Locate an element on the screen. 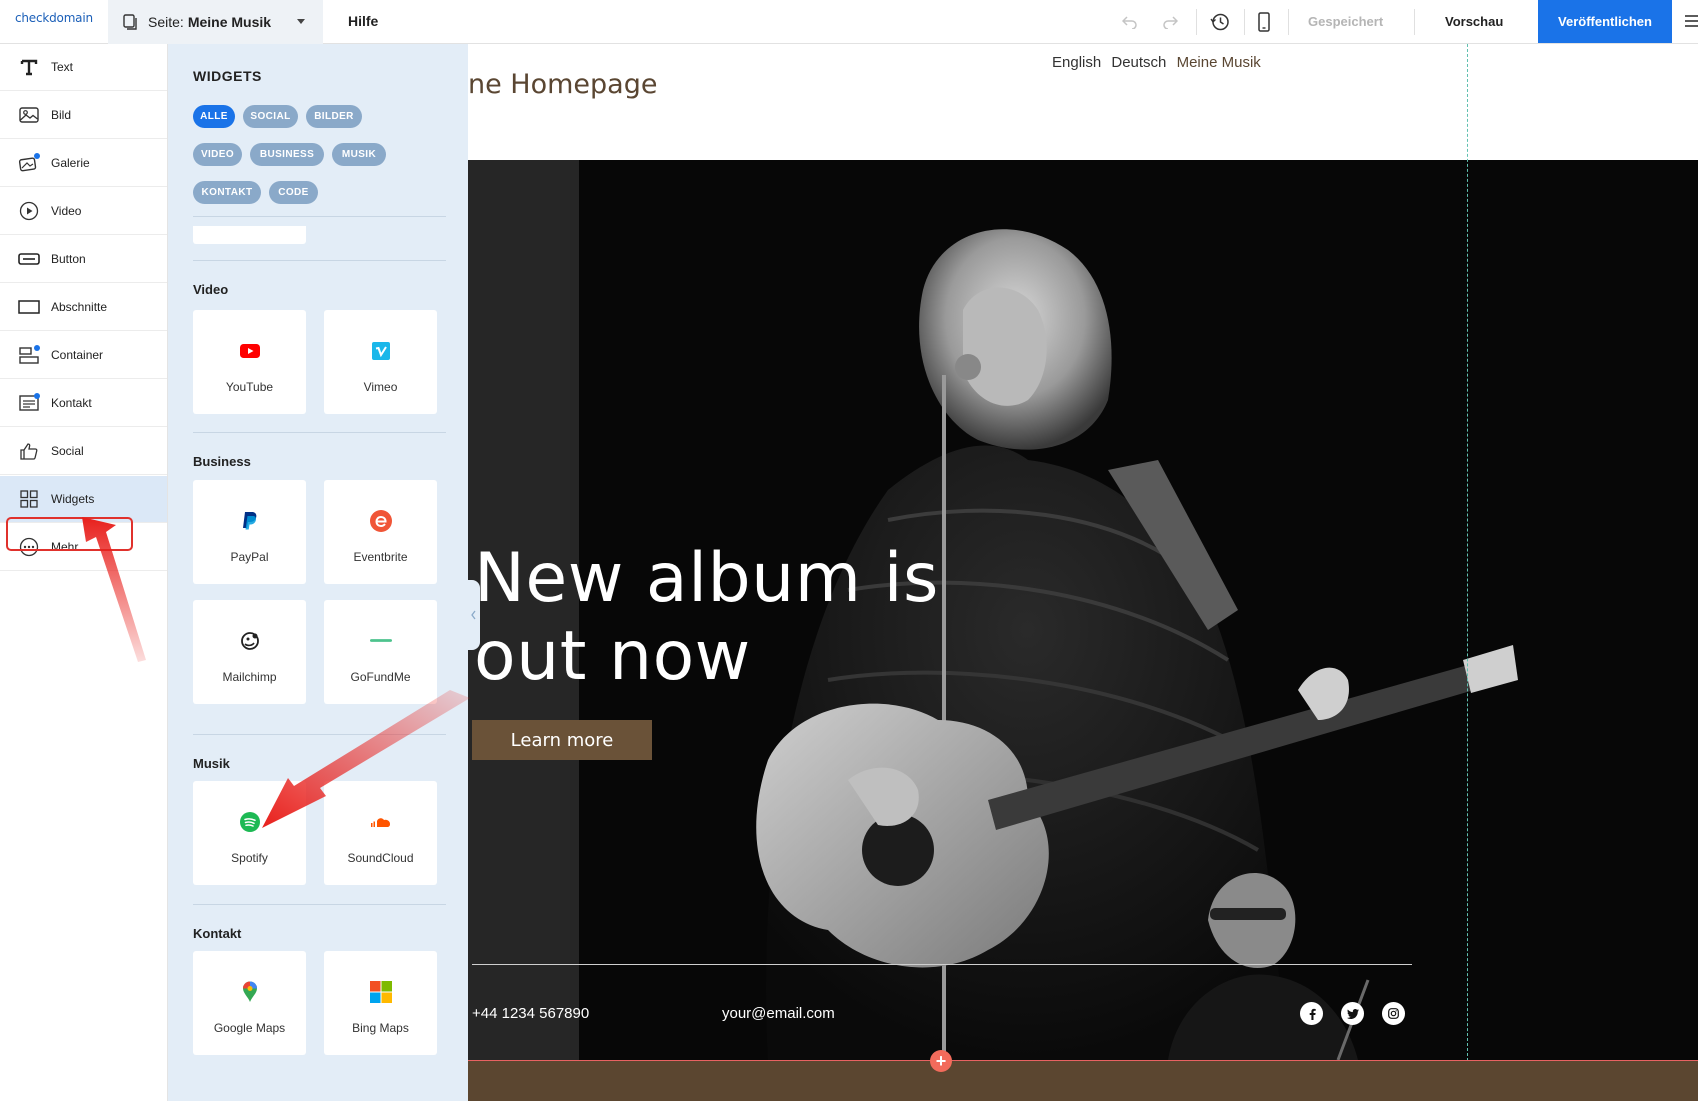 This screenshot has height=1101, width=1698. youtube-icon is located at coordinates (250, 351).